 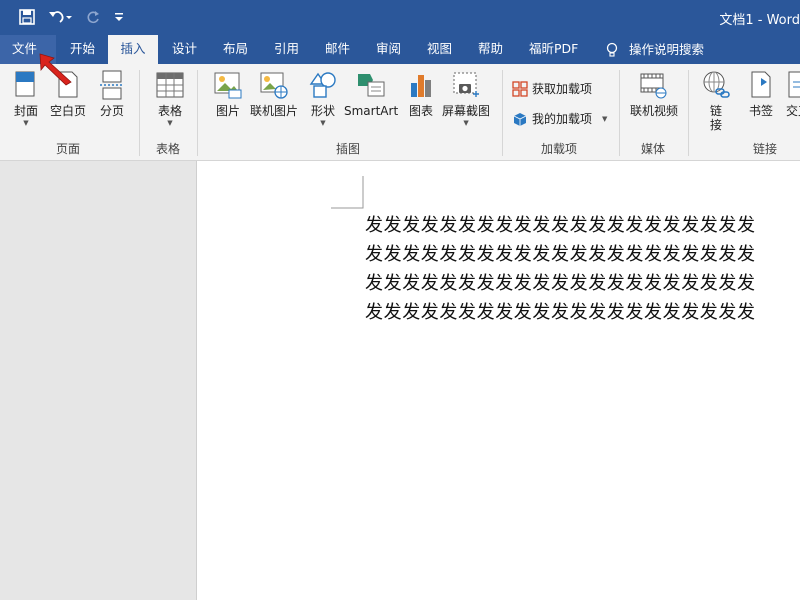 What do you see at coordinates (520, 88) in the screenshot?
I see `store-icon` at bounding box center [520, 88].